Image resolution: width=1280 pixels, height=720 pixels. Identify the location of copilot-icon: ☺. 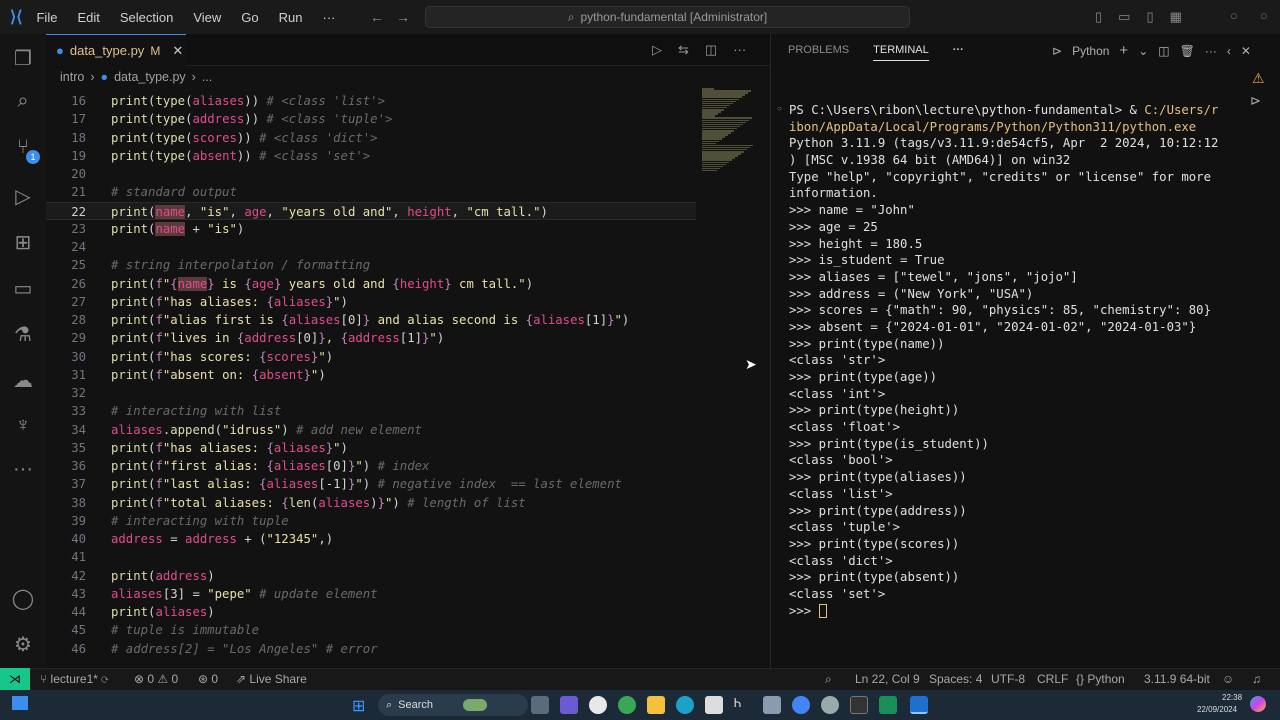
(1228, 679).